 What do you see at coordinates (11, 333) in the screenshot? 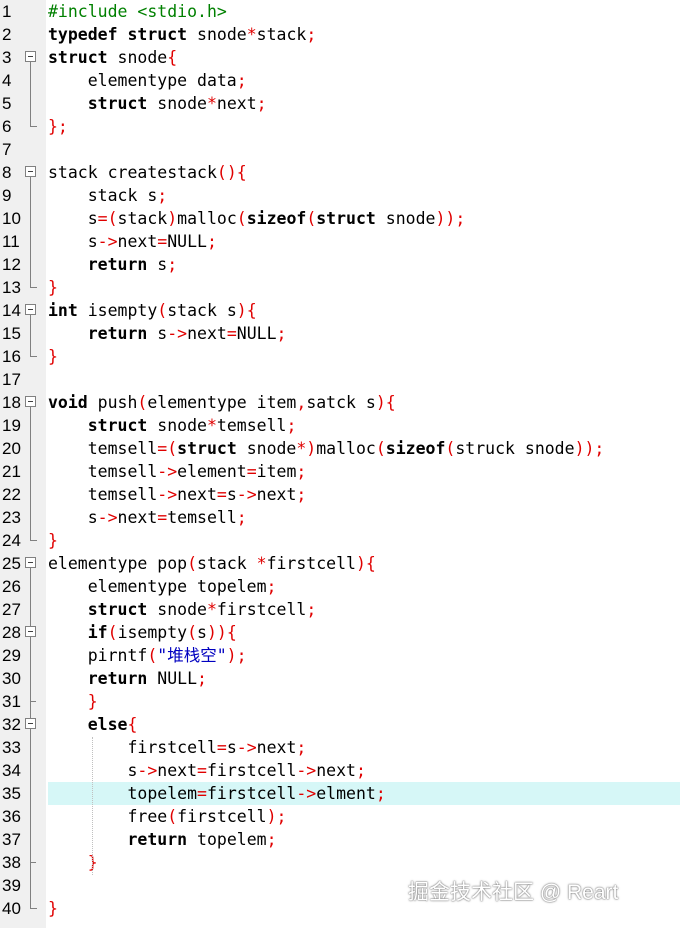
I see `line-number: 15` at bounding box center [11, 333].